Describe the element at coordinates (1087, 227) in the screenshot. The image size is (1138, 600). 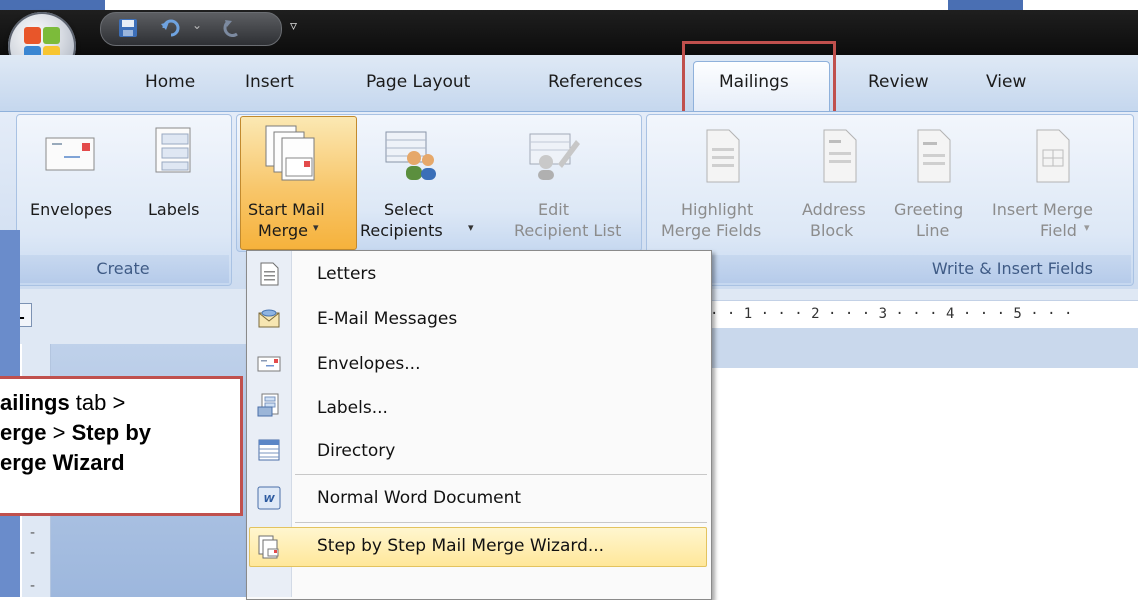
I see `insert-merge-field-dropdown-icon: ▾` at that location.